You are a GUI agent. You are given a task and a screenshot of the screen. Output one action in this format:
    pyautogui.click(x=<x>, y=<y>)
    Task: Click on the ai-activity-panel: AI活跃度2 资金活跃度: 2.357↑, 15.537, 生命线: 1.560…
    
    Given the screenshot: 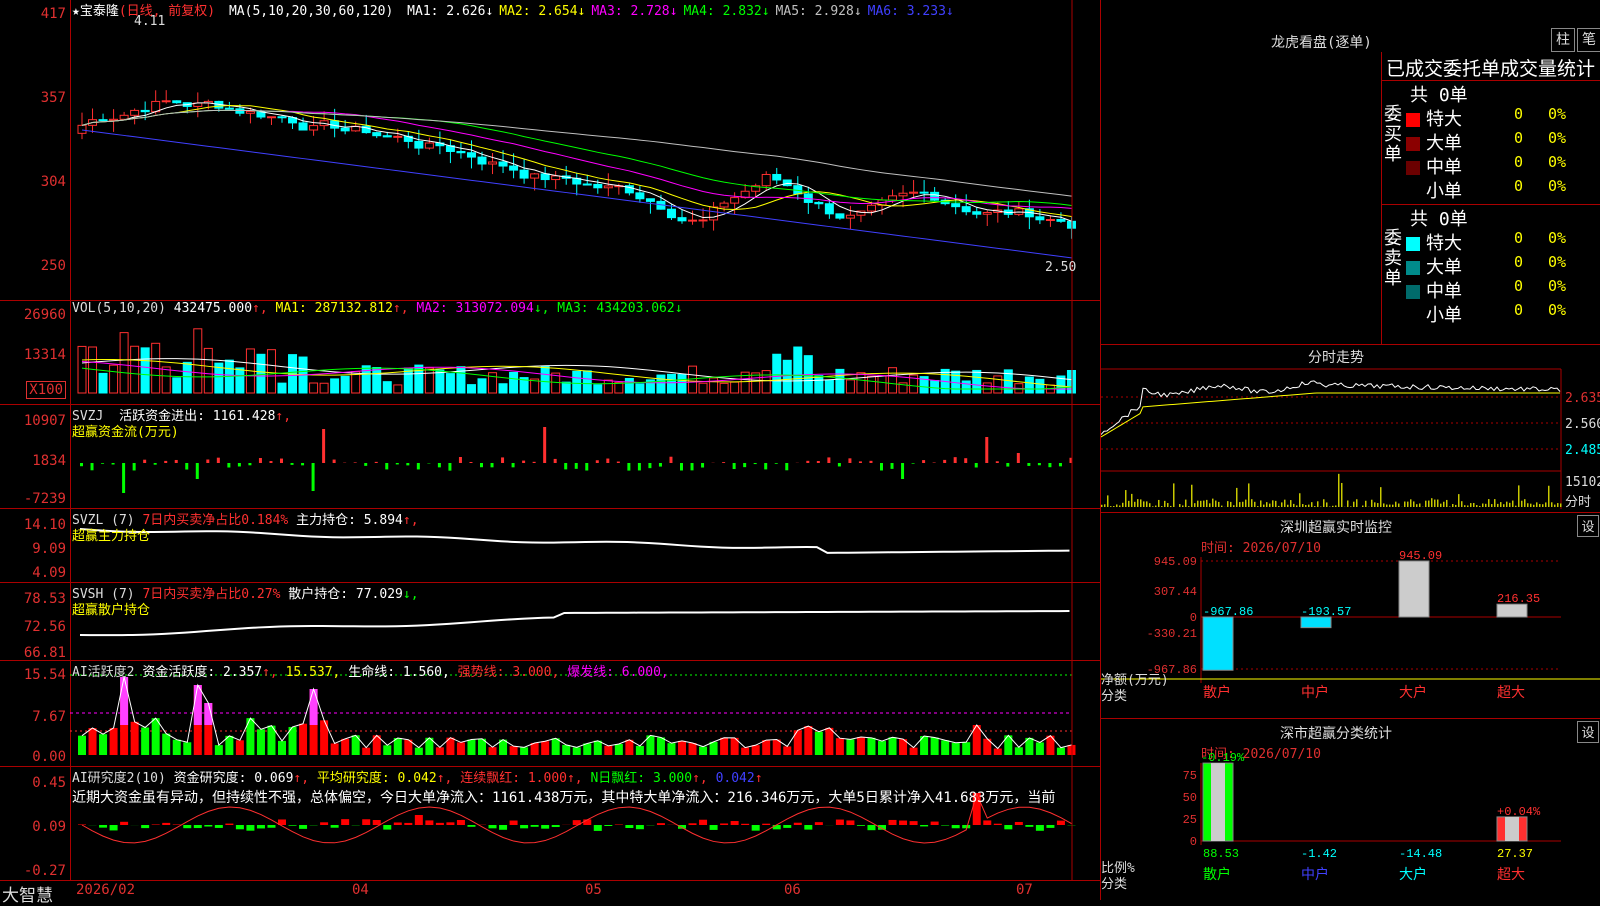 What is the action you would take?
    pyautogui.click(x=585, y=713)
    